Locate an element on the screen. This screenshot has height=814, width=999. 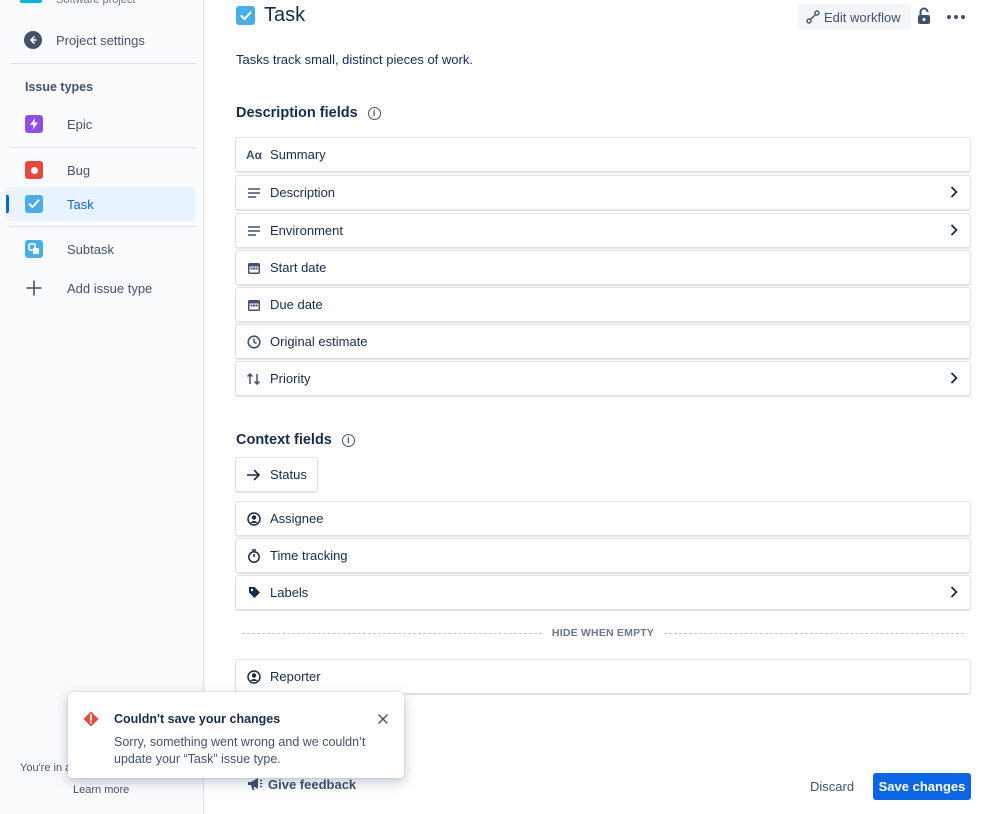
field-label: Status is located at coordinates (288, 474).